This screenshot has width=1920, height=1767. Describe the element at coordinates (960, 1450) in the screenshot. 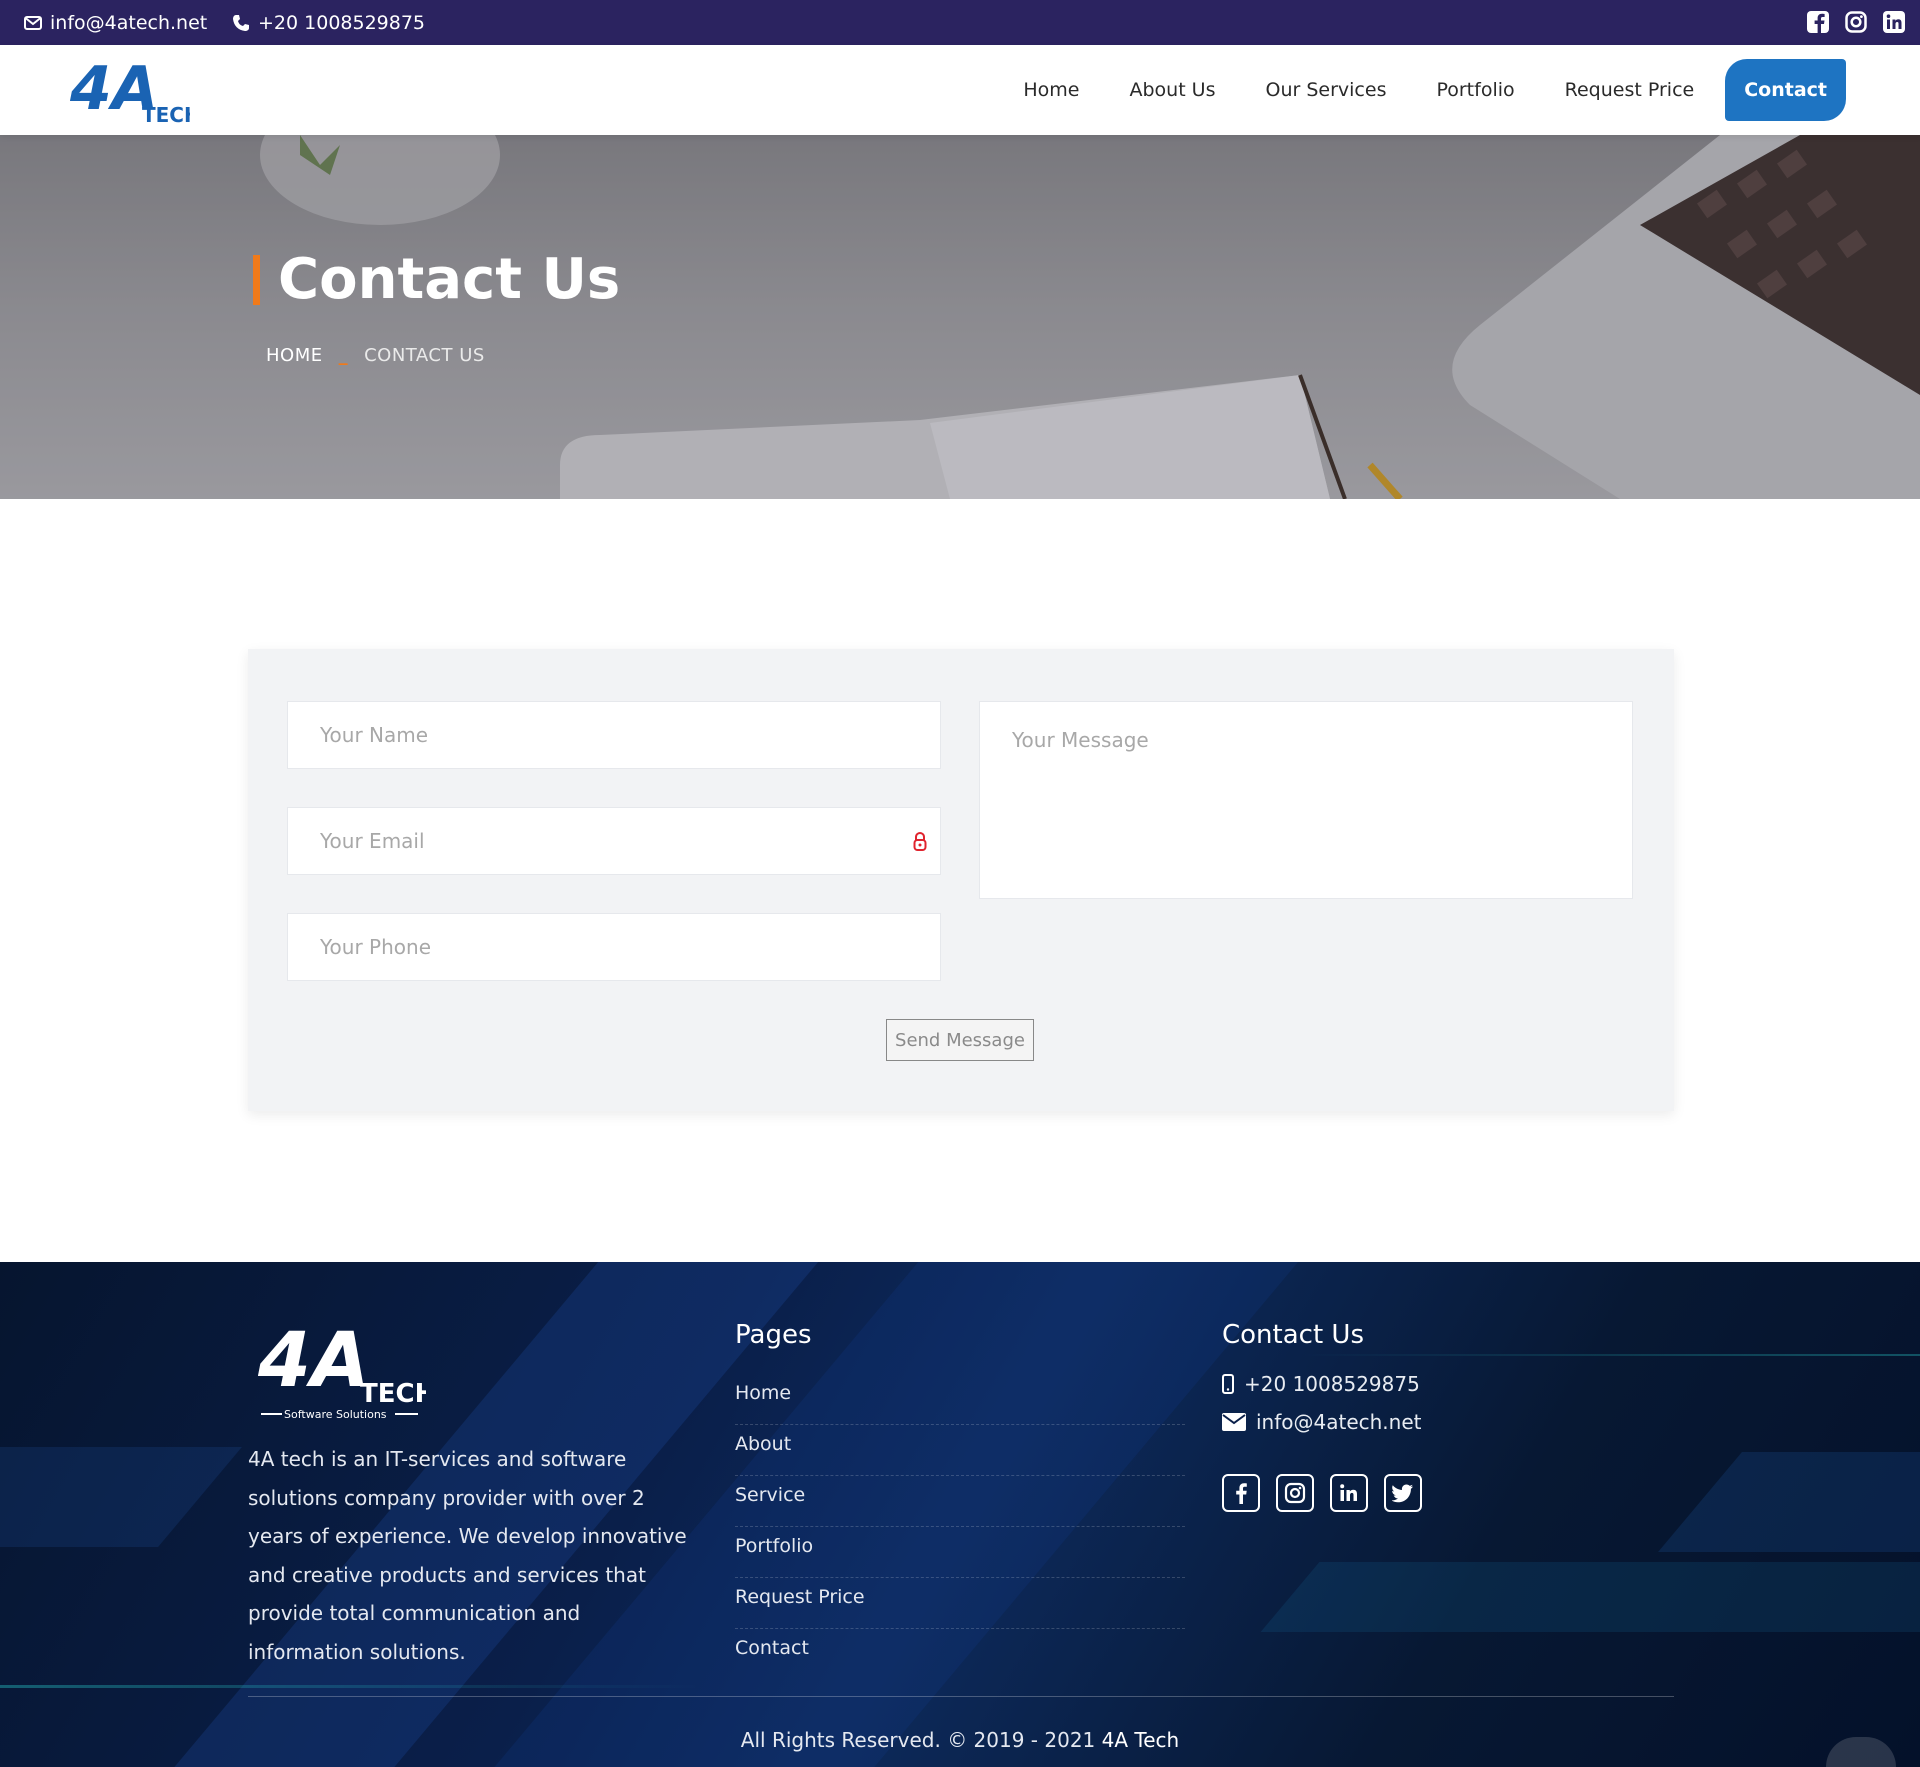

I see `footer-link-about: About` at that location.